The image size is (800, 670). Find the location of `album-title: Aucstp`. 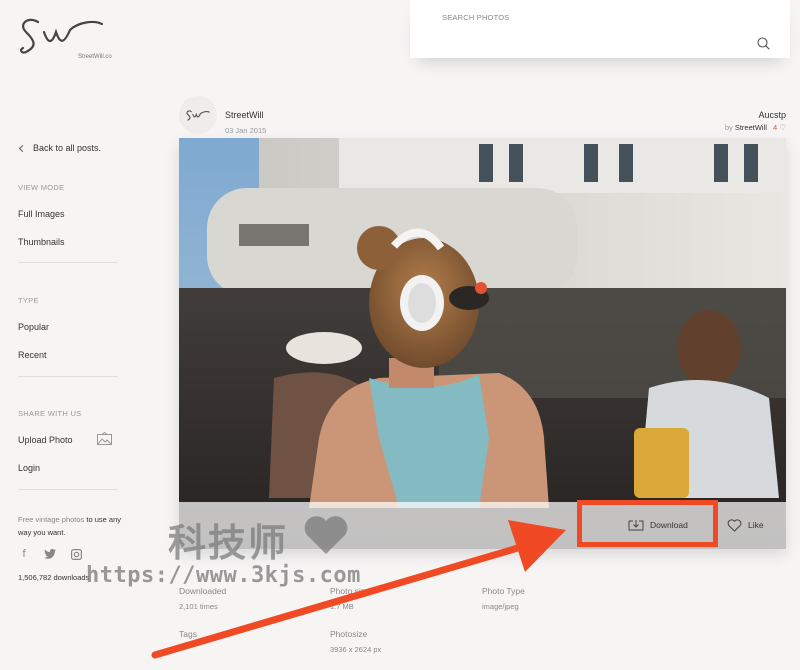

album-title: Aucstp is located at coordinates (772, 115).